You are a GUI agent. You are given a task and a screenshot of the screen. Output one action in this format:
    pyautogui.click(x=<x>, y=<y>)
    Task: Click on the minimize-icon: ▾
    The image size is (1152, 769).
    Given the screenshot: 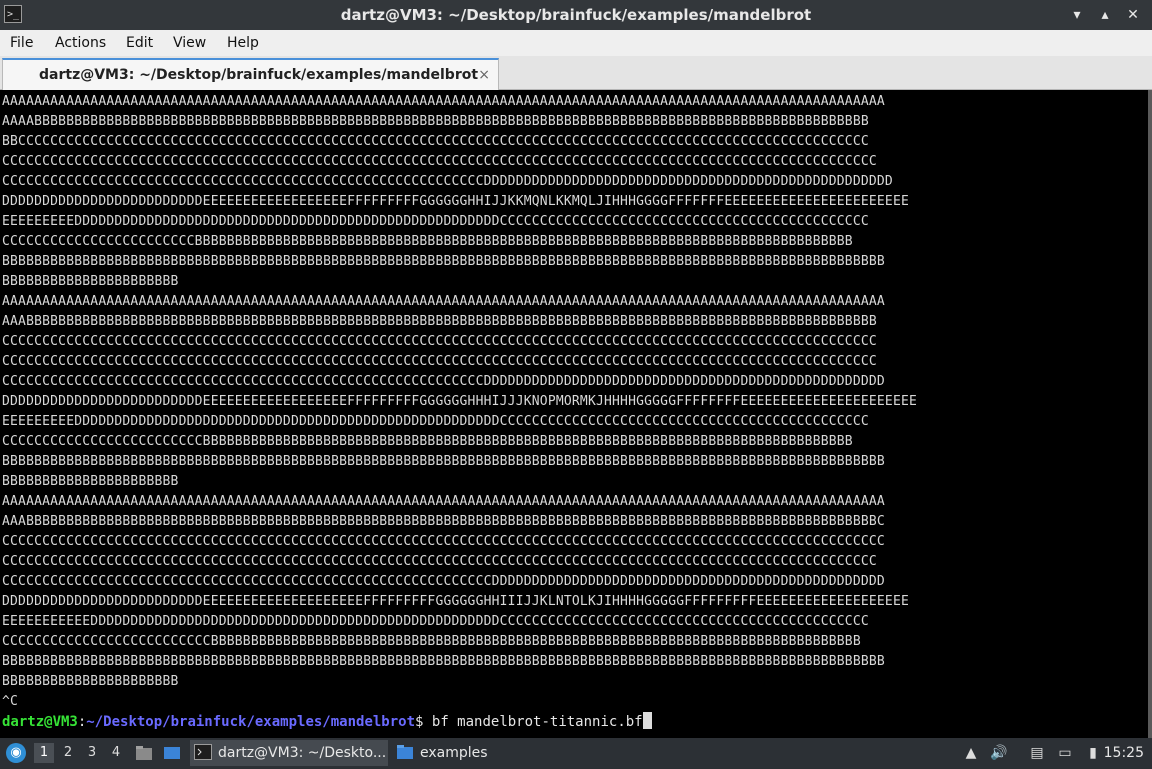 What is the action you would take?
    pyautogui.click(x=1077, y=15)
    